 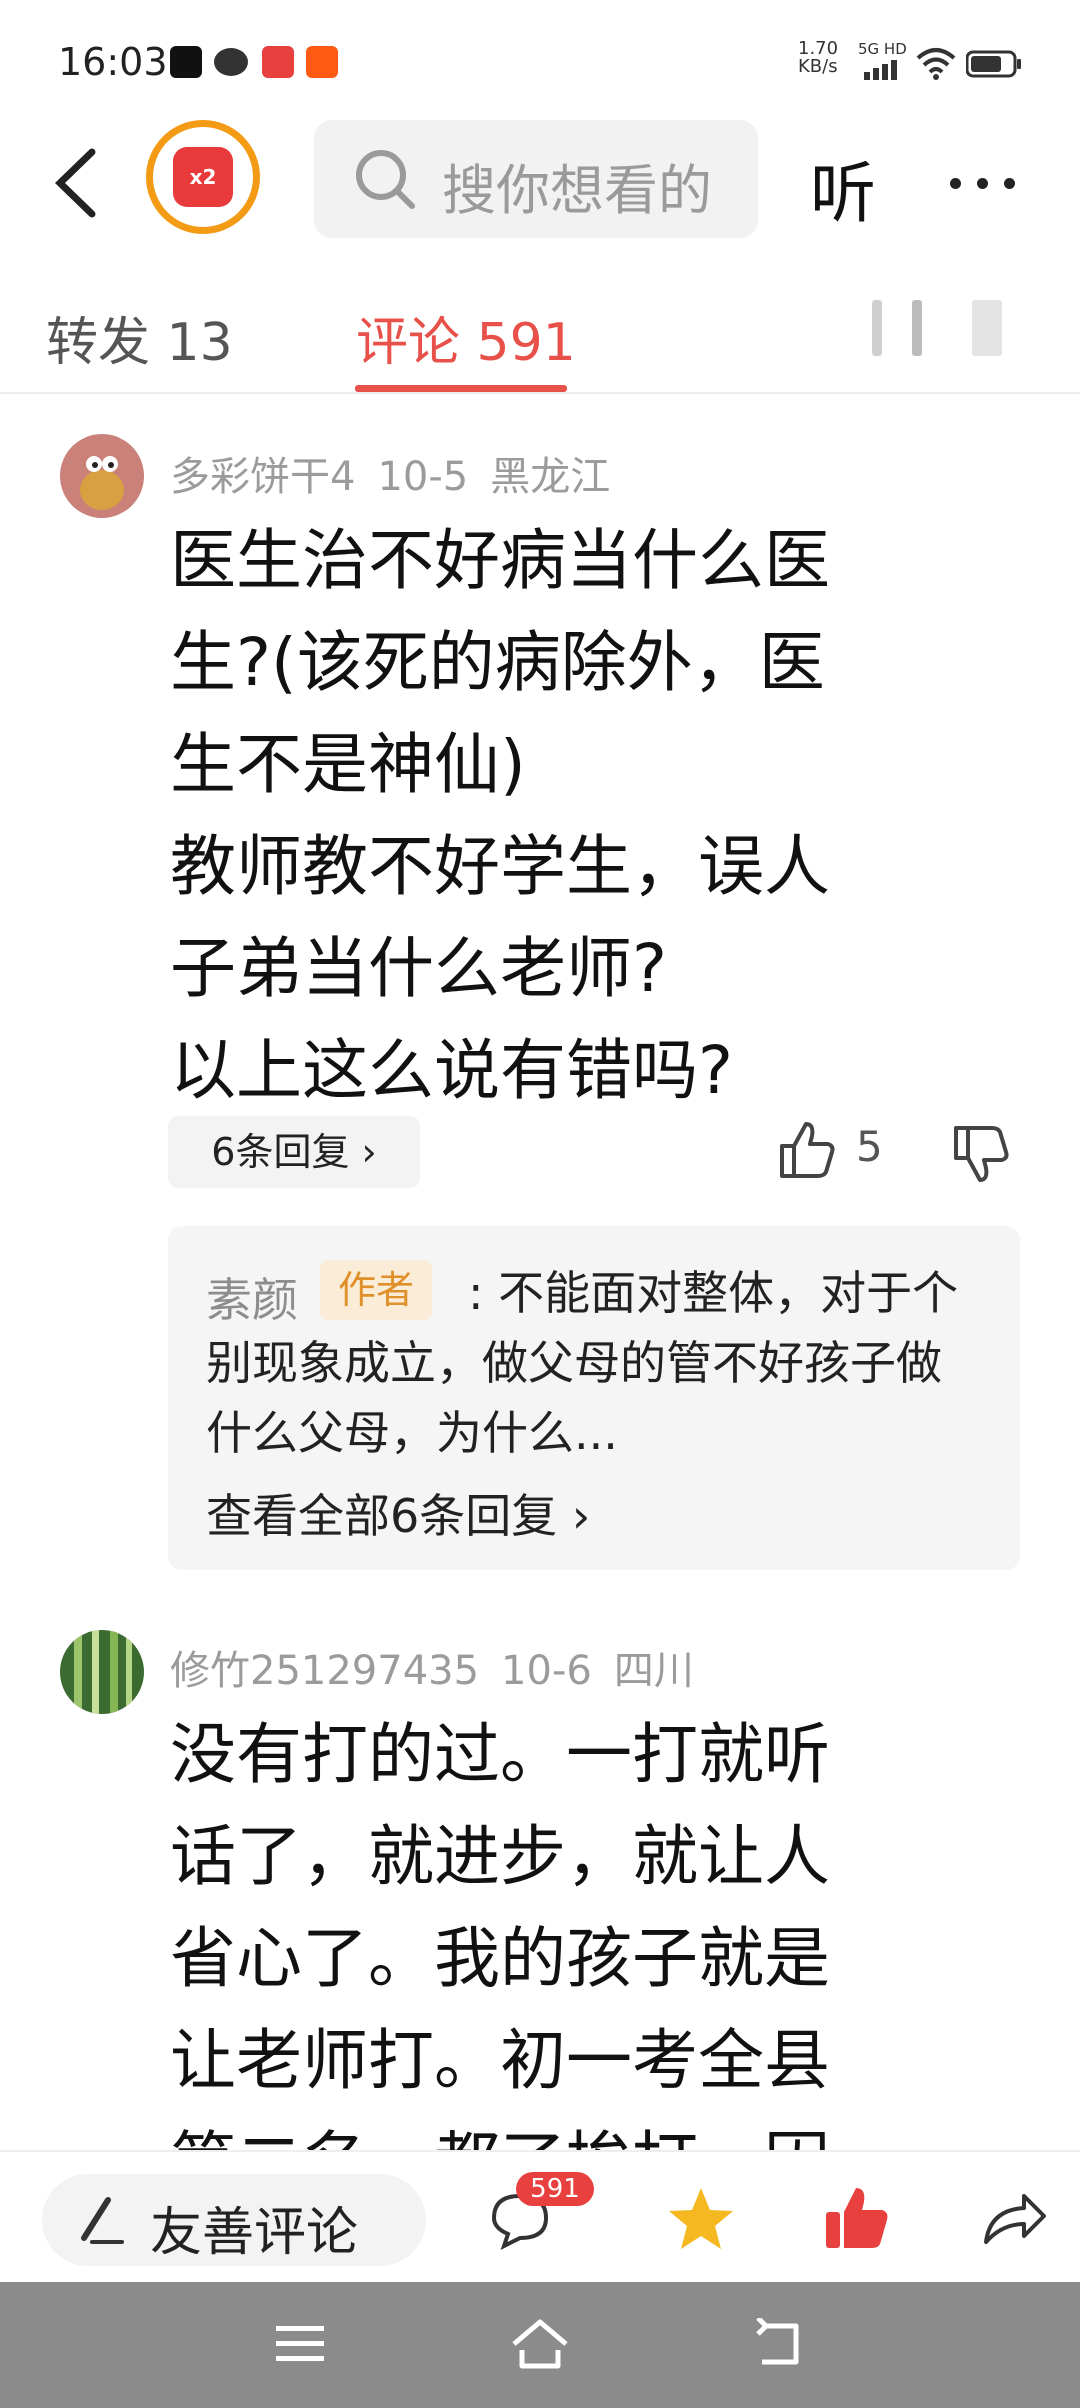 I want to click on author-badge: 作者, so click(x=376, y=1290).